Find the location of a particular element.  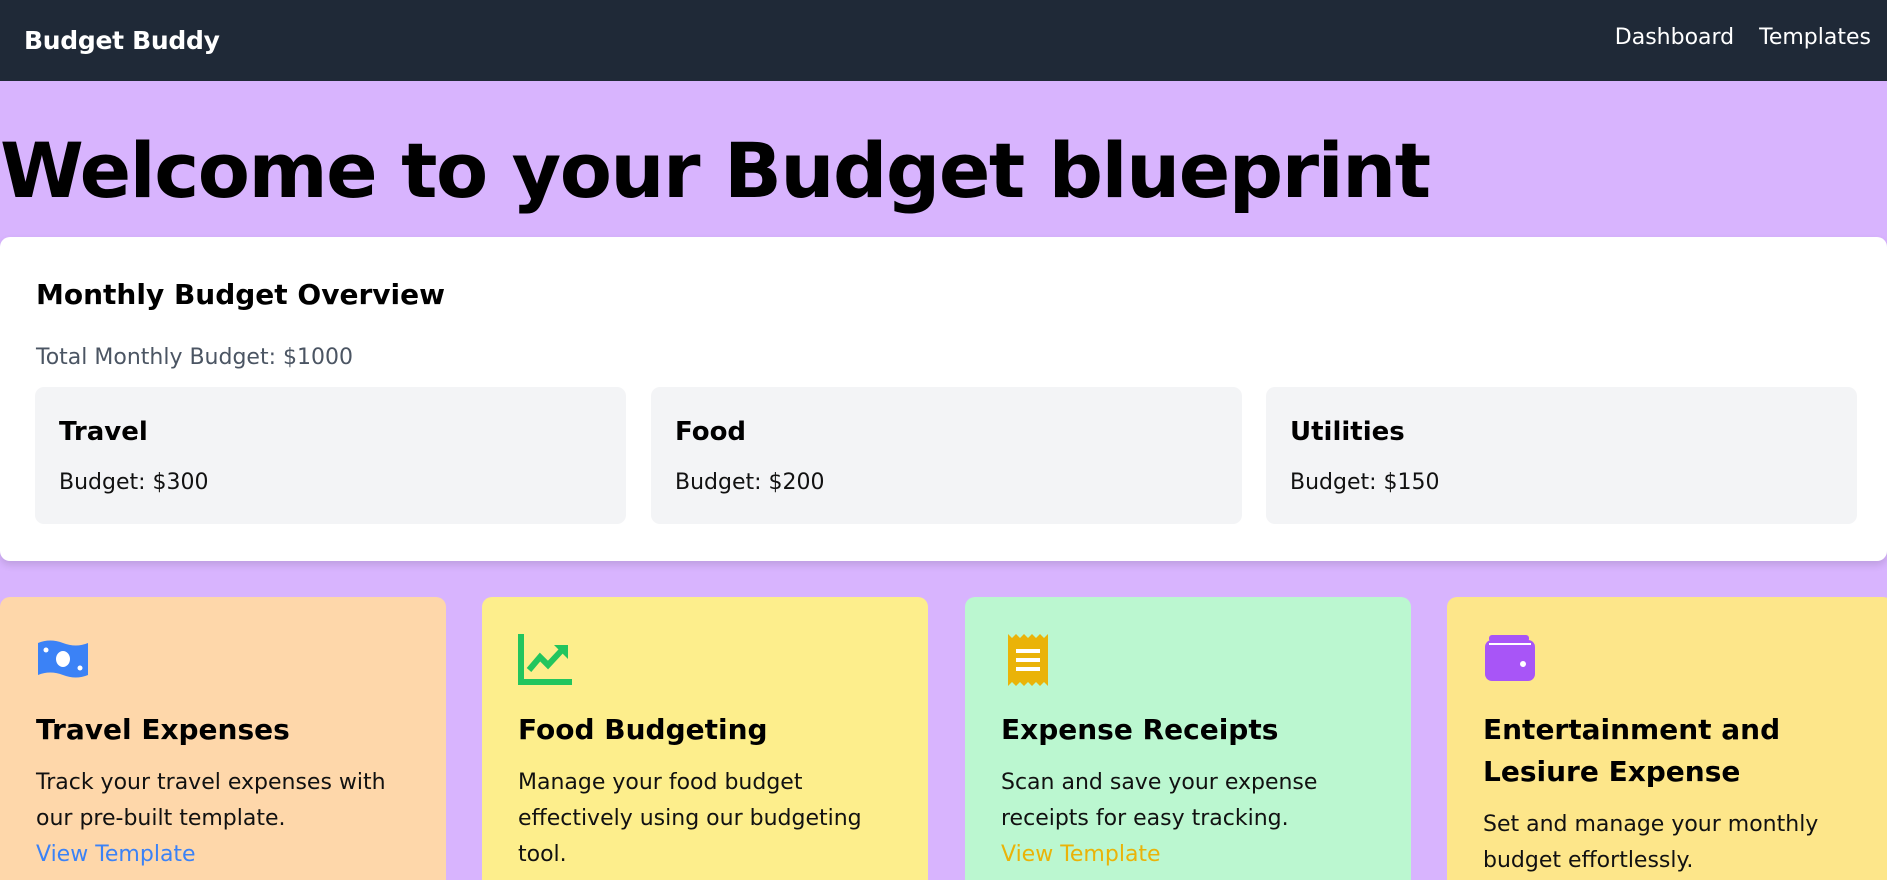

category-name: Travel is located at coordinates (103, 432).